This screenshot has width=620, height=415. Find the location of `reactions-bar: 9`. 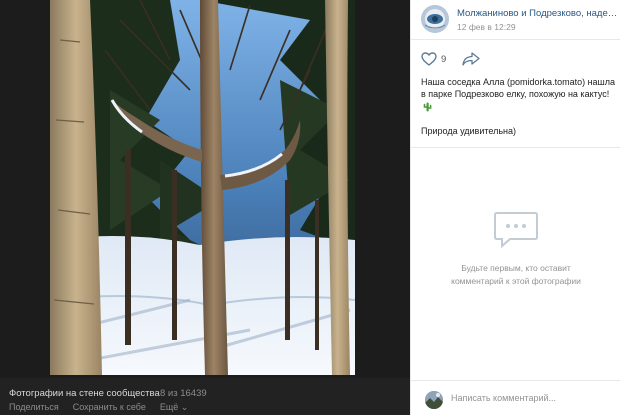

reactions-bar: 9 is located at coordinates (450, 59).